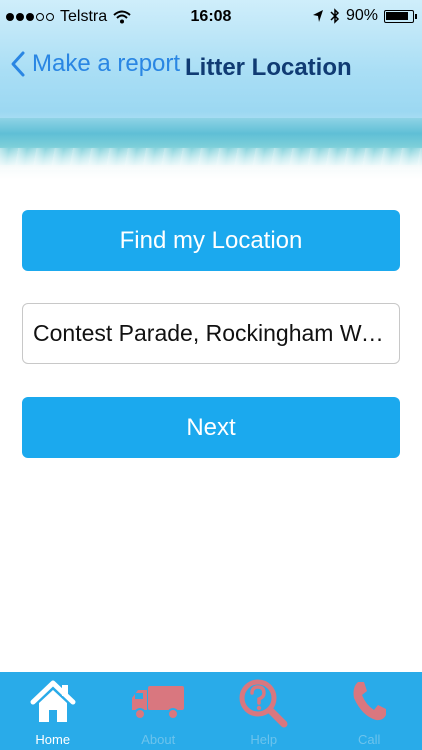  I want to click on tab-bar: Home About Help Call, so click(211, 711).